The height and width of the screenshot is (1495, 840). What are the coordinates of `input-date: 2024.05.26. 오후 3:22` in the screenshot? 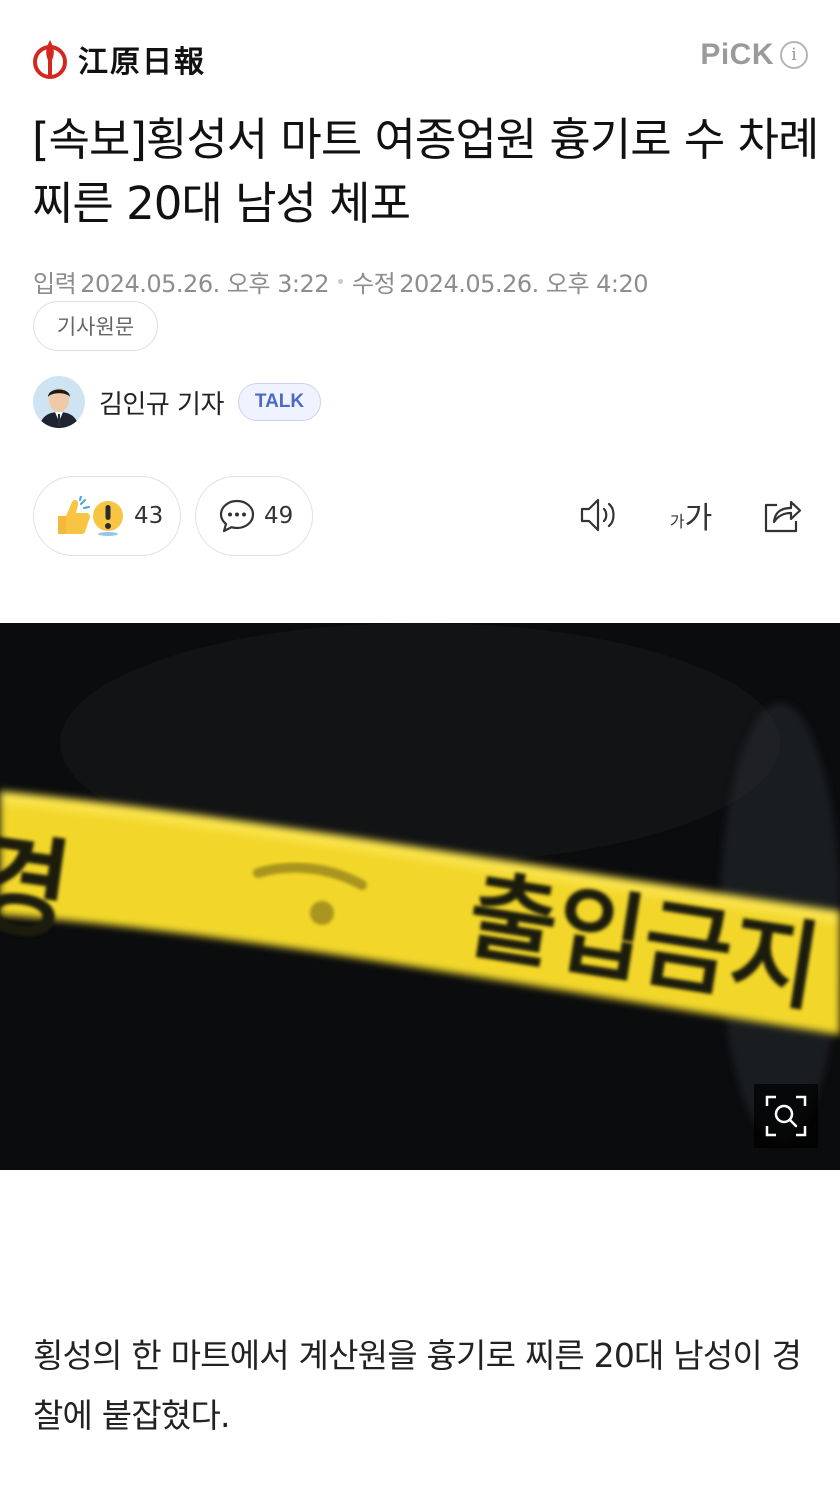 It's located at (205, 284).